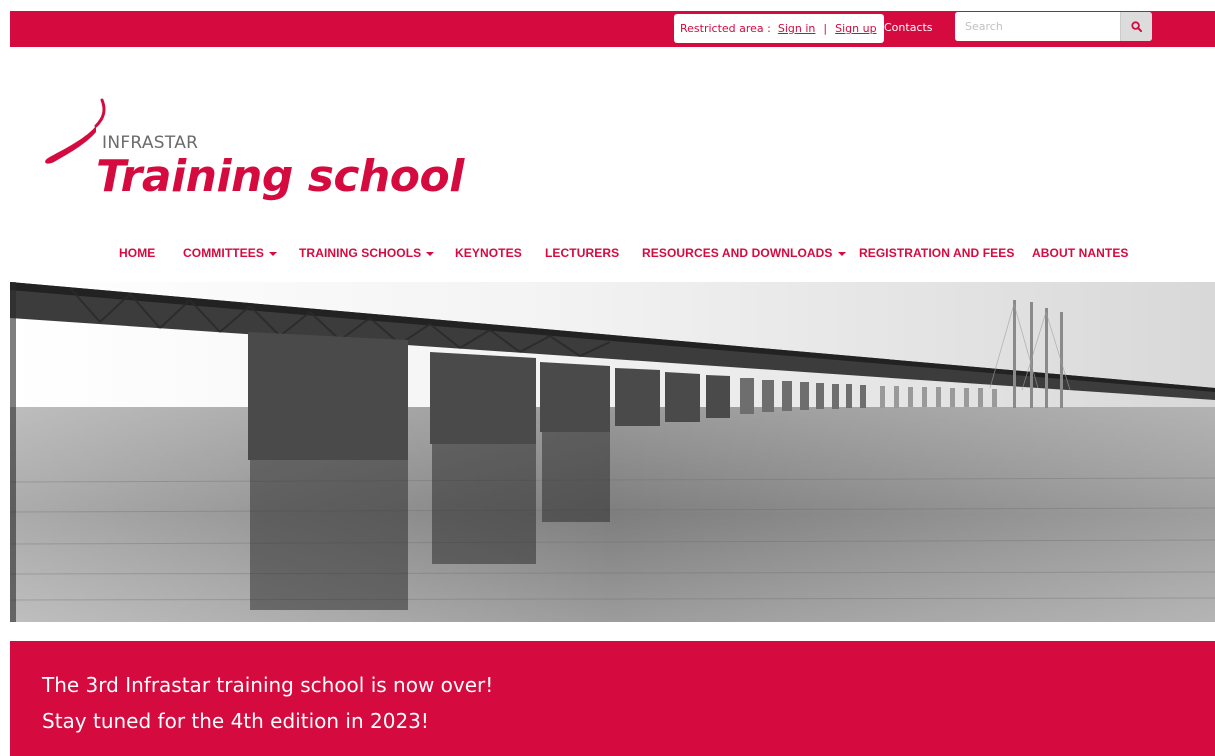  Describe the element at coordinates (908, 27) in the screenshot. I see `contacts-link: Contacts` at that location.